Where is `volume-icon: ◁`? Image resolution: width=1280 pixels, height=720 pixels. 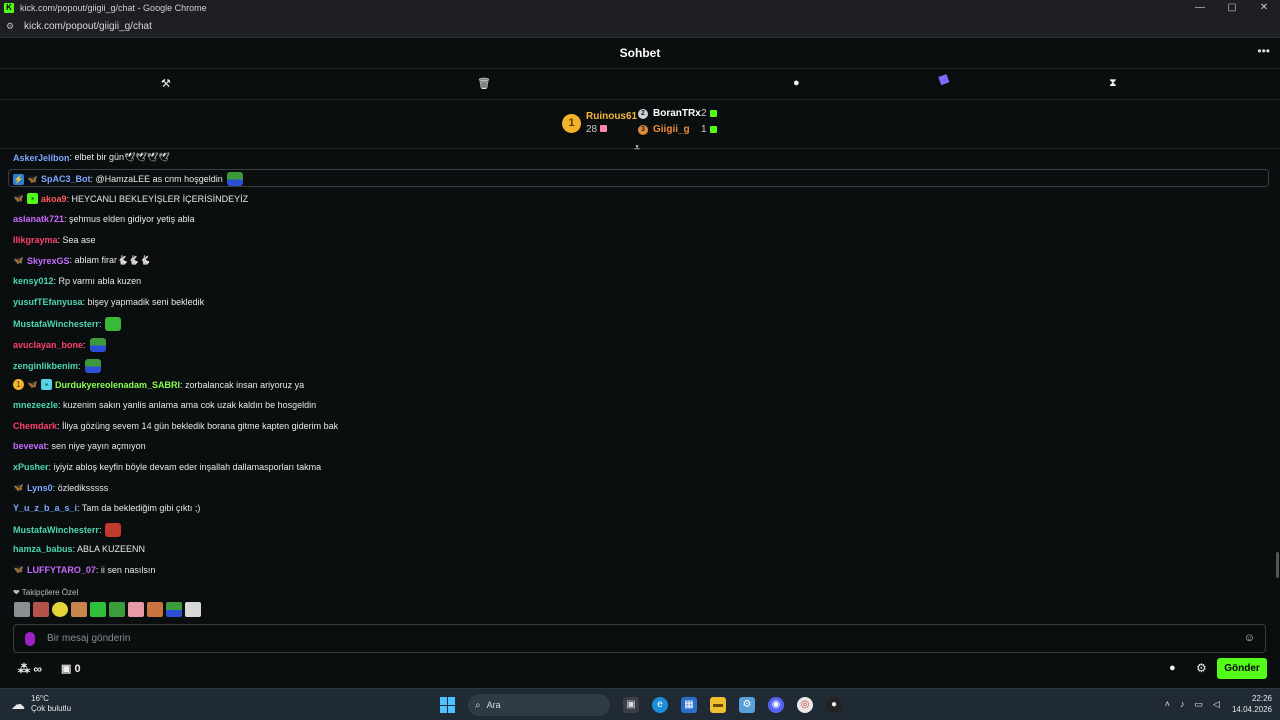 volume-icon: ◁ is located at coordinates (1216, 704).